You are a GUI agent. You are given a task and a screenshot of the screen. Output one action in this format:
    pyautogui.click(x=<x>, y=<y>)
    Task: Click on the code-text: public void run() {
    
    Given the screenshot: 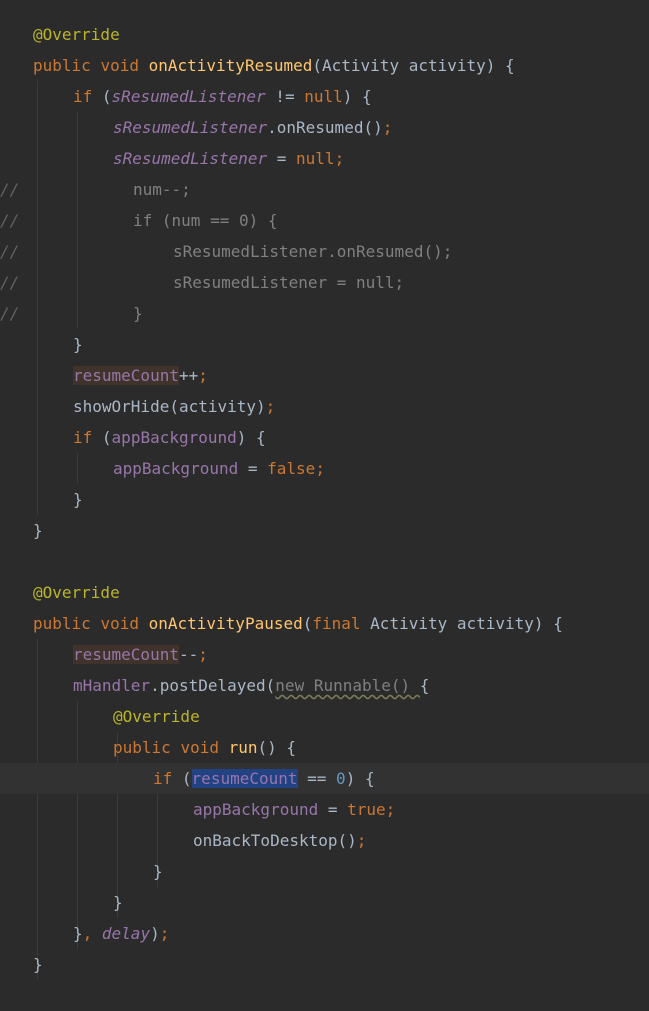 What is the action you would take?
    pyautogui.click(x=204, y=747)
    